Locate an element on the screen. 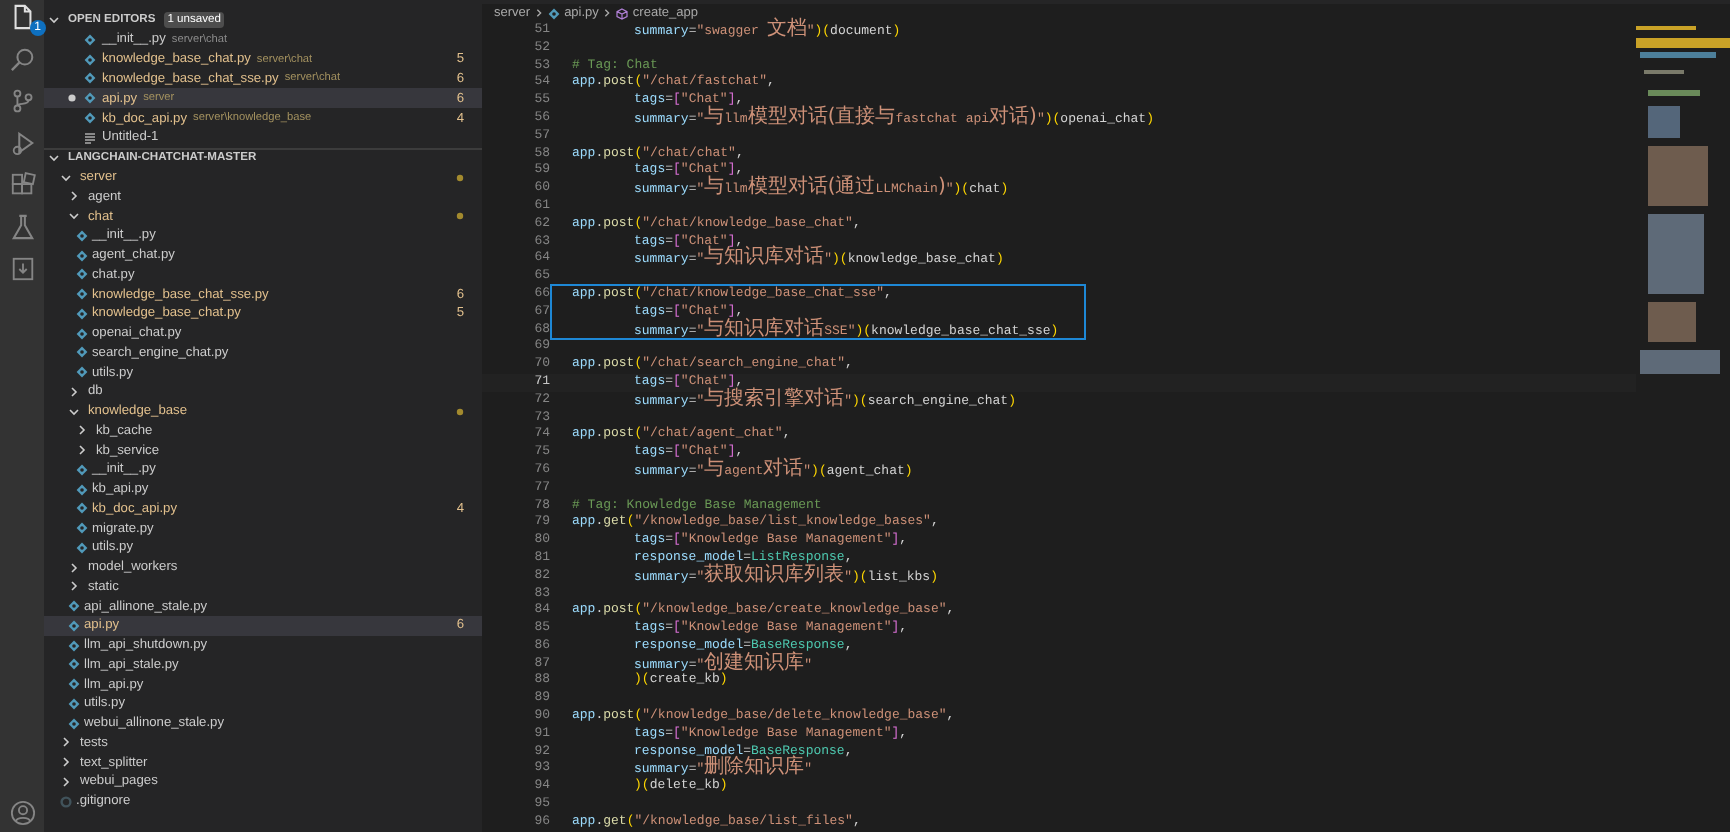 This screenshot has height=832, width=1730. flask-icon is located at coordinates (22, 227).